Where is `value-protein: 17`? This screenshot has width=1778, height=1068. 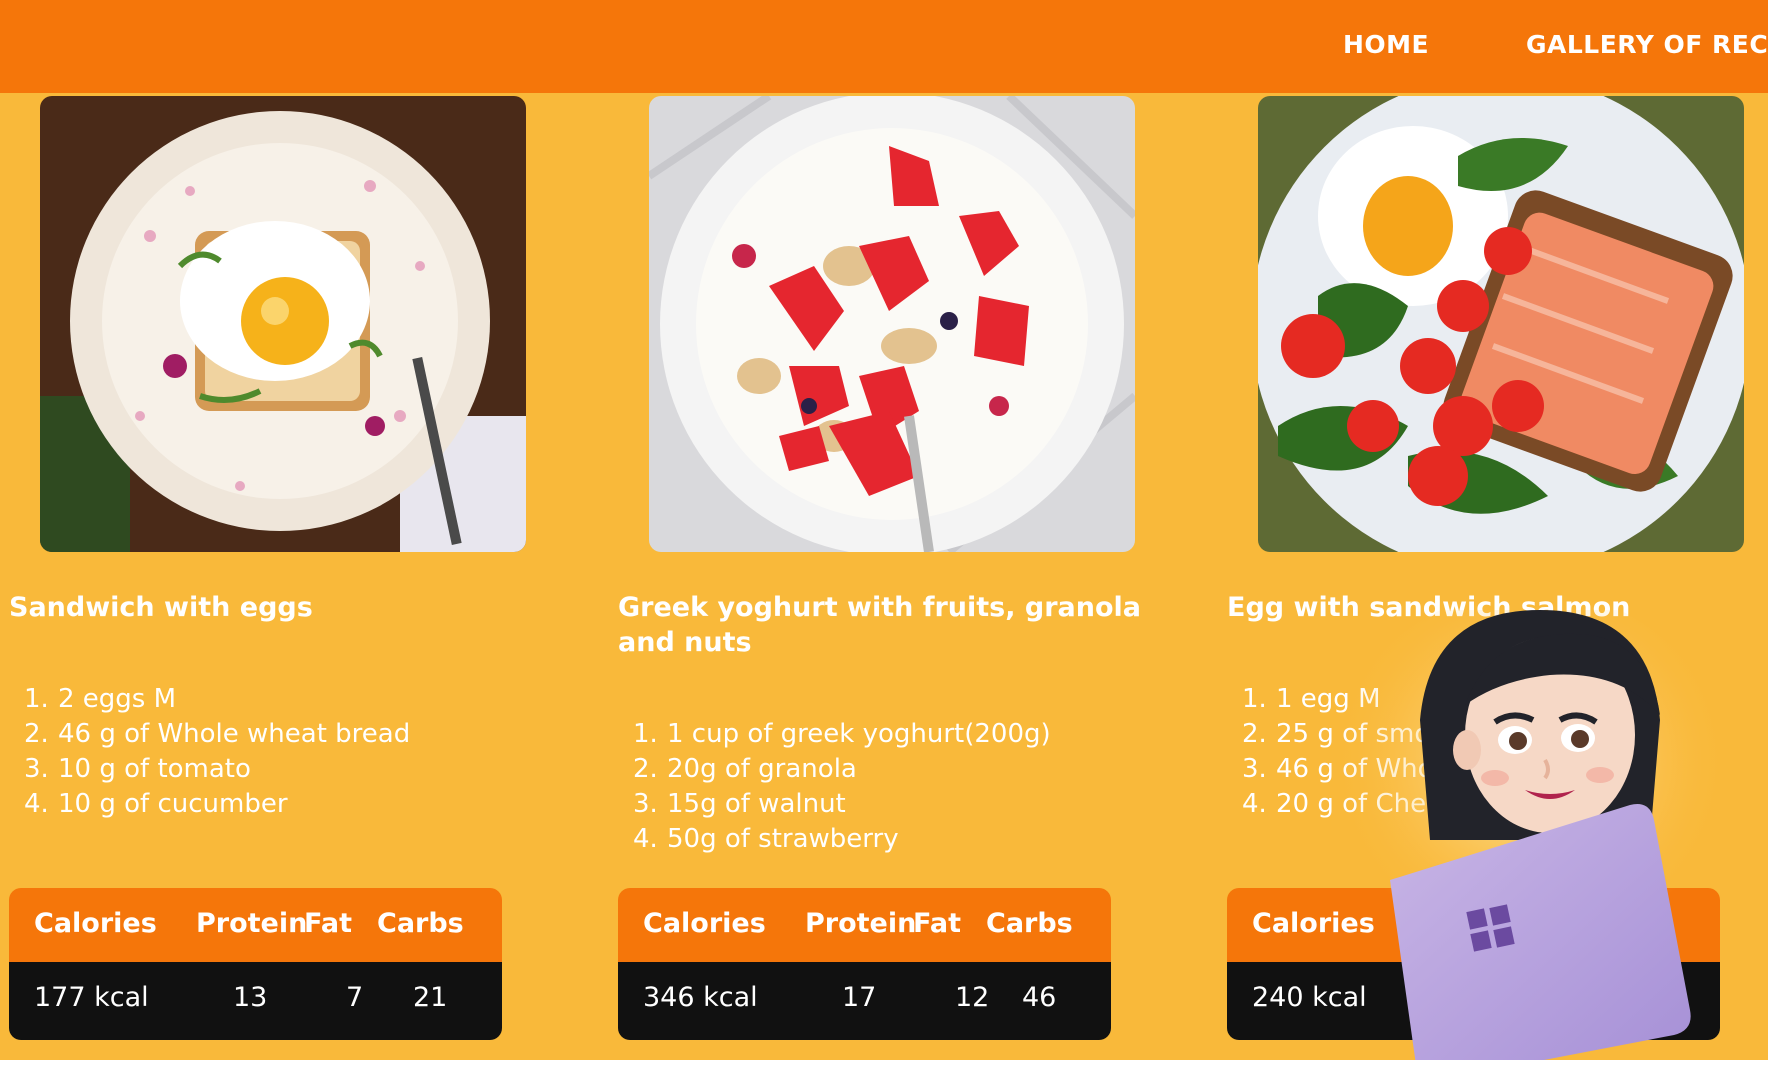
value-protein: 17 is located at coordinates (859, 997).